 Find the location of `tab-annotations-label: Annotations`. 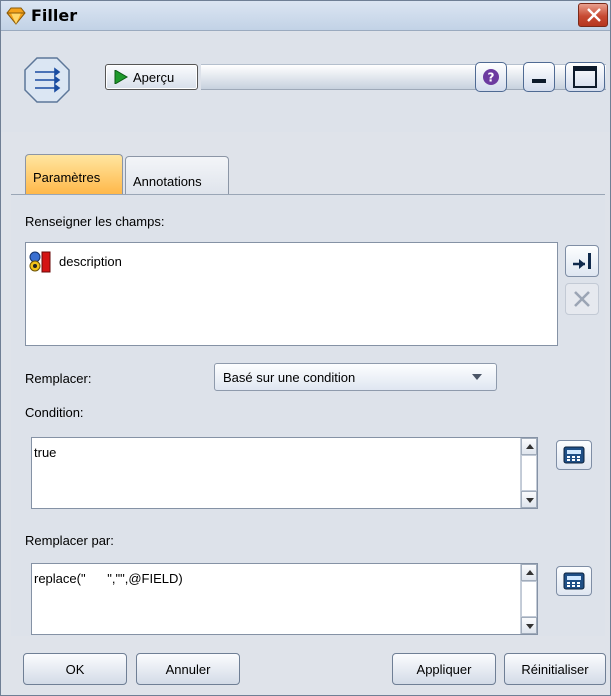

tab-annotations-label: Annotations is located at coordinates (167, 181).